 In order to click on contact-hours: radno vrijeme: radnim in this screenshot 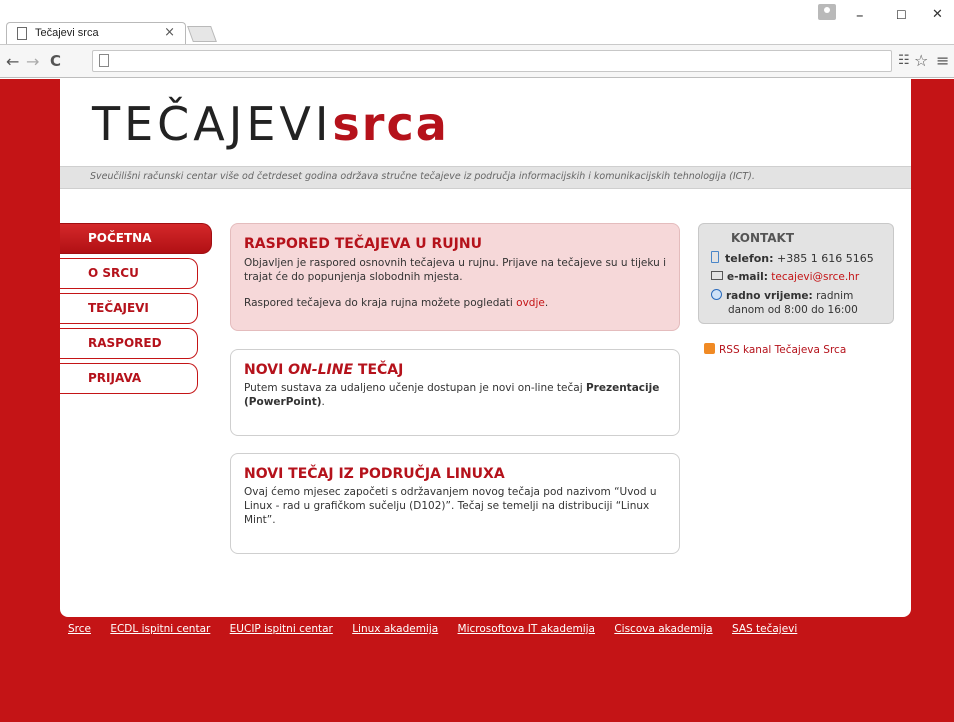, I will do `click(782, 295)`.